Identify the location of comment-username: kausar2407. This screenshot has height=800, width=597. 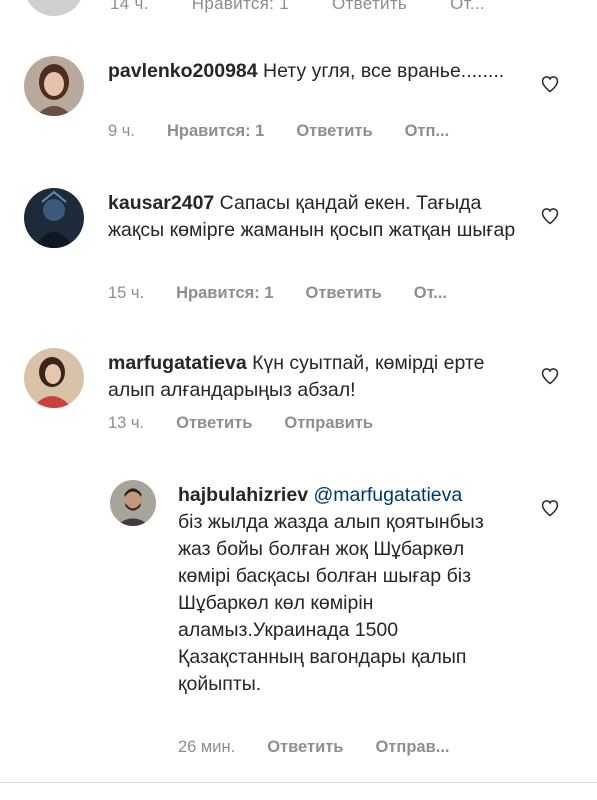
(161, 203).